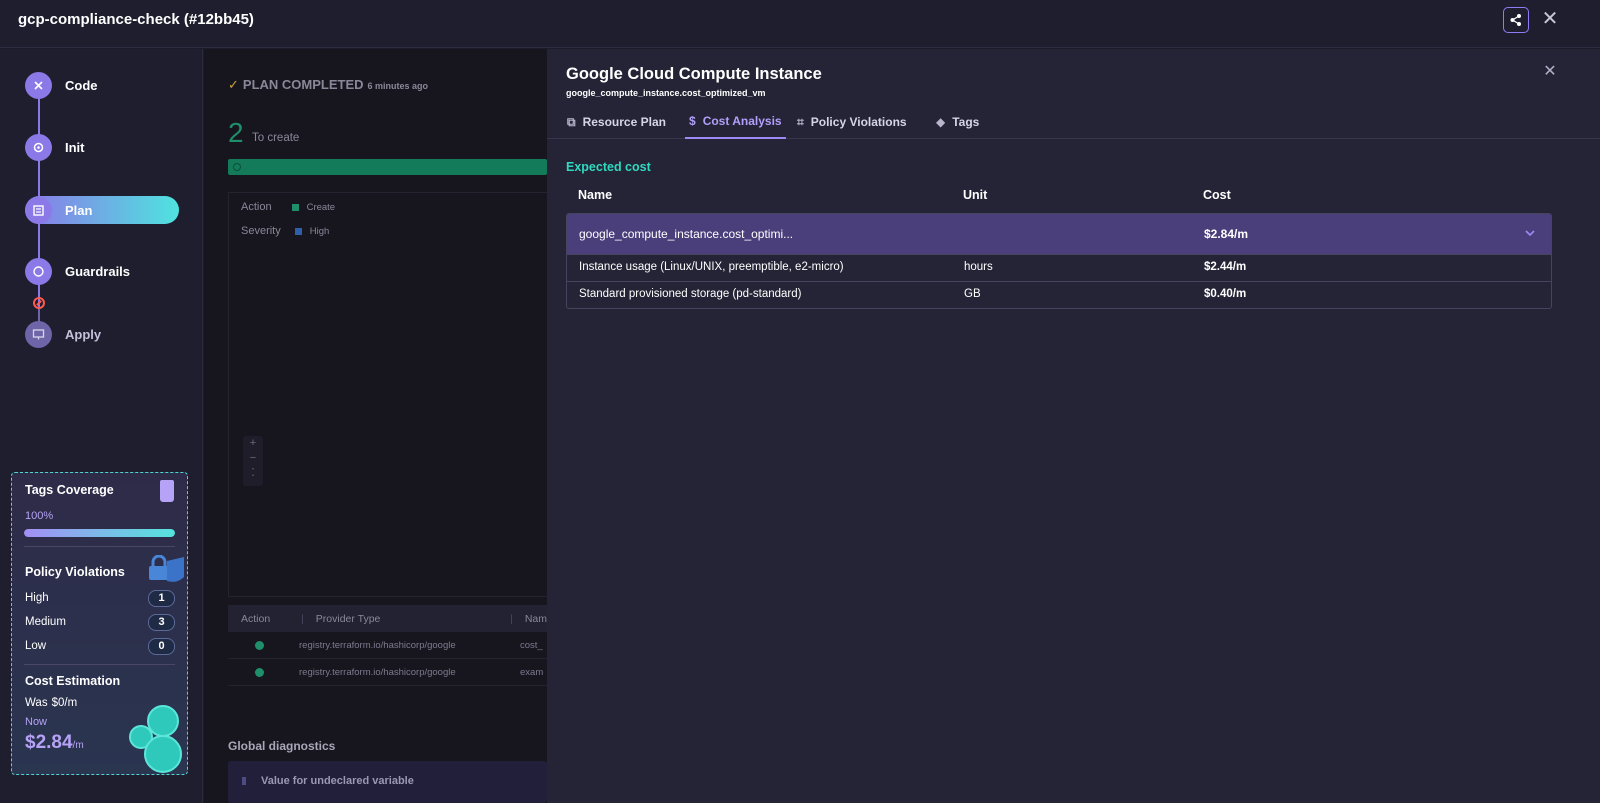  I want to click on tags-coverage-bar, so click(99, 533).